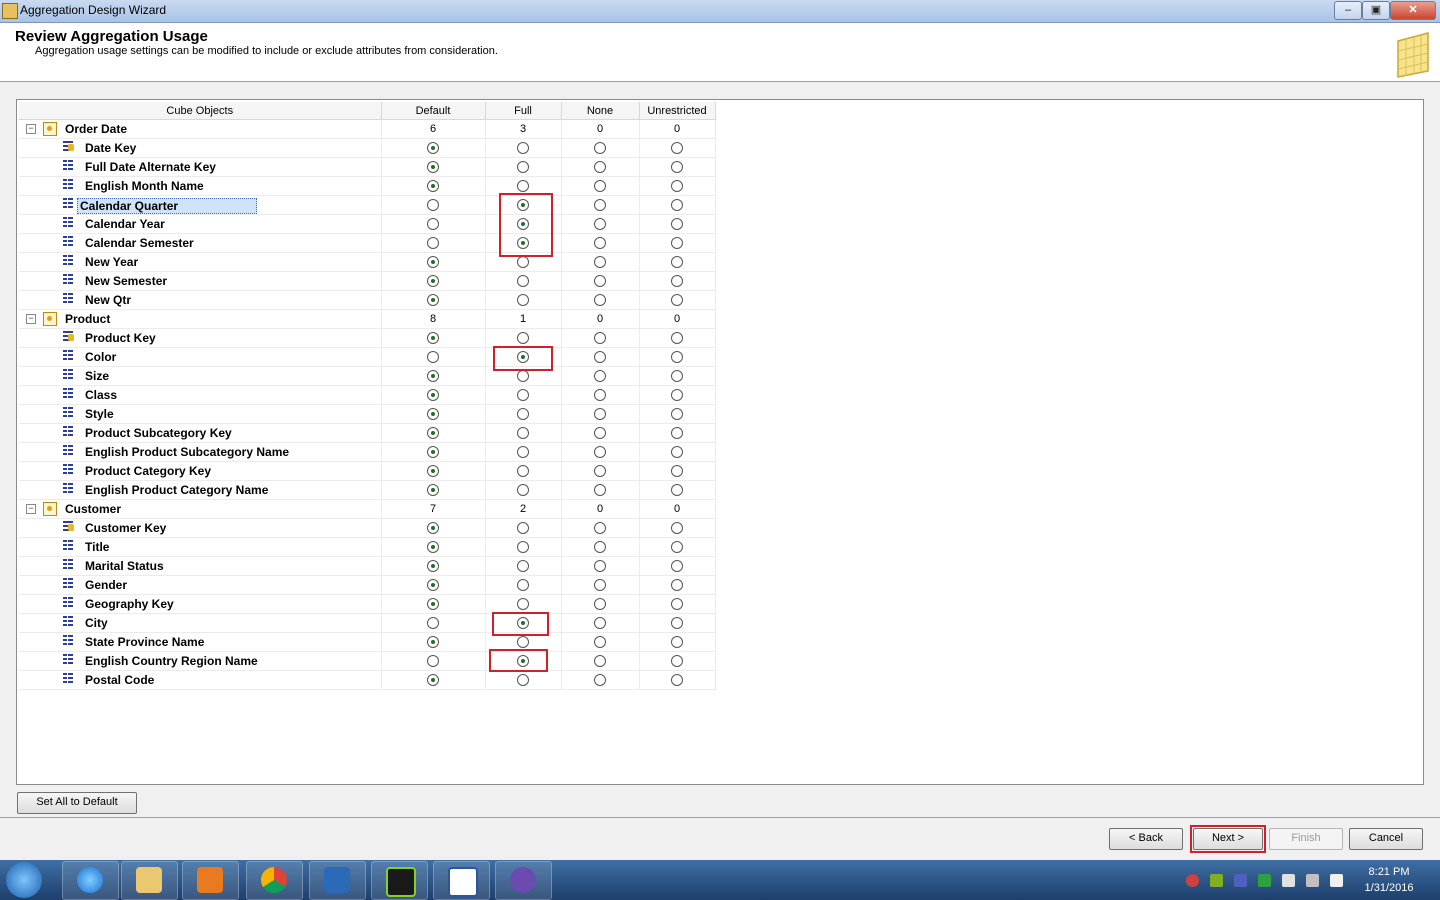 The image size is (1440, 900). I want to click on column-header-cube-objects: Cube Objects, so click(200, 111).